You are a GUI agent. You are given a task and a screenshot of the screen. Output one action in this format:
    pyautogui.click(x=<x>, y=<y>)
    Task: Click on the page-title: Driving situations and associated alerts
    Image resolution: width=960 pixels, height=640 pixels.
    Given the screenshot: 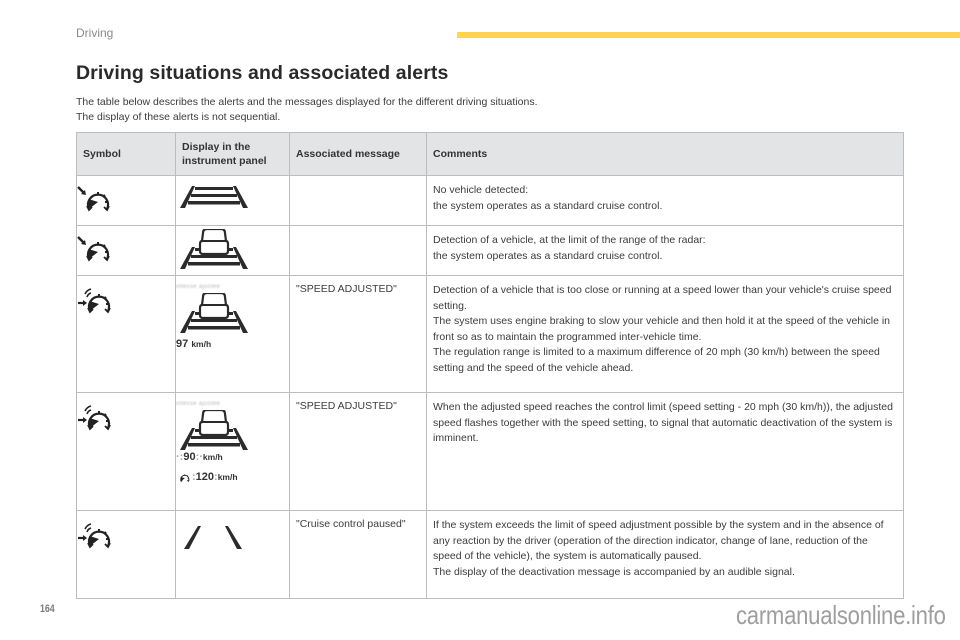 What is the action you would take?
    pyautogui.click(x=262, y=73)
    